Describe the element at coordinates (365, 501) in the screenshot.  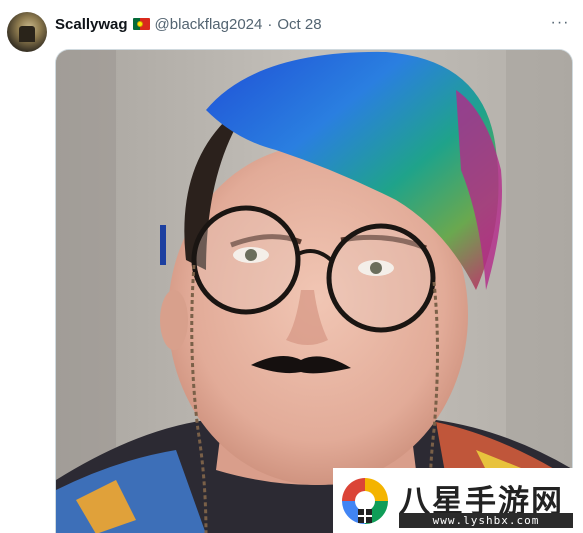
I see `watermark-logo-icon` at that location.